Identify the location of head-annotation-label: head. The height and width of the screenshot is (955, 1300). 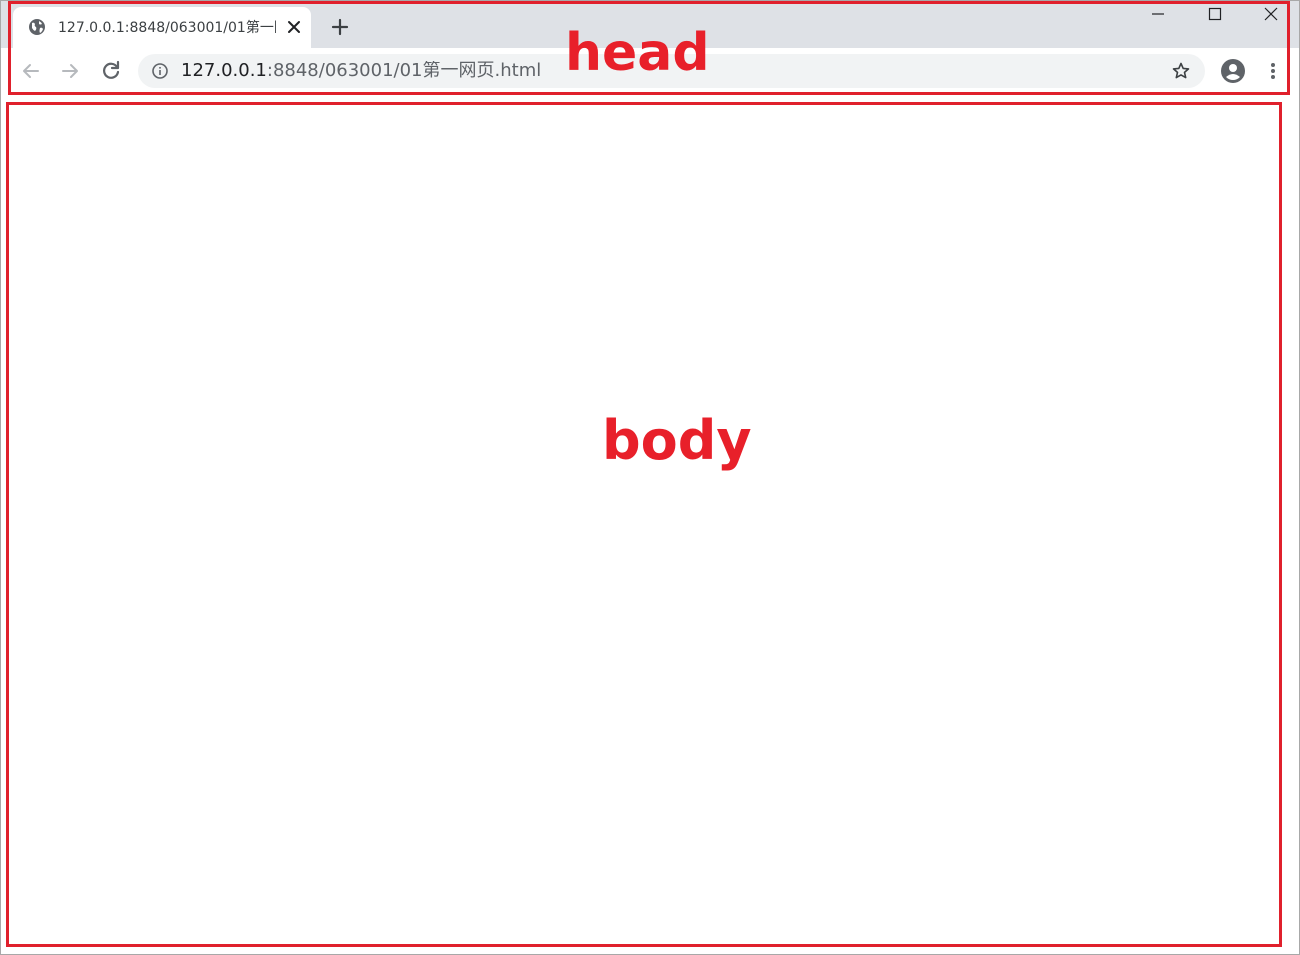
(637, 53).